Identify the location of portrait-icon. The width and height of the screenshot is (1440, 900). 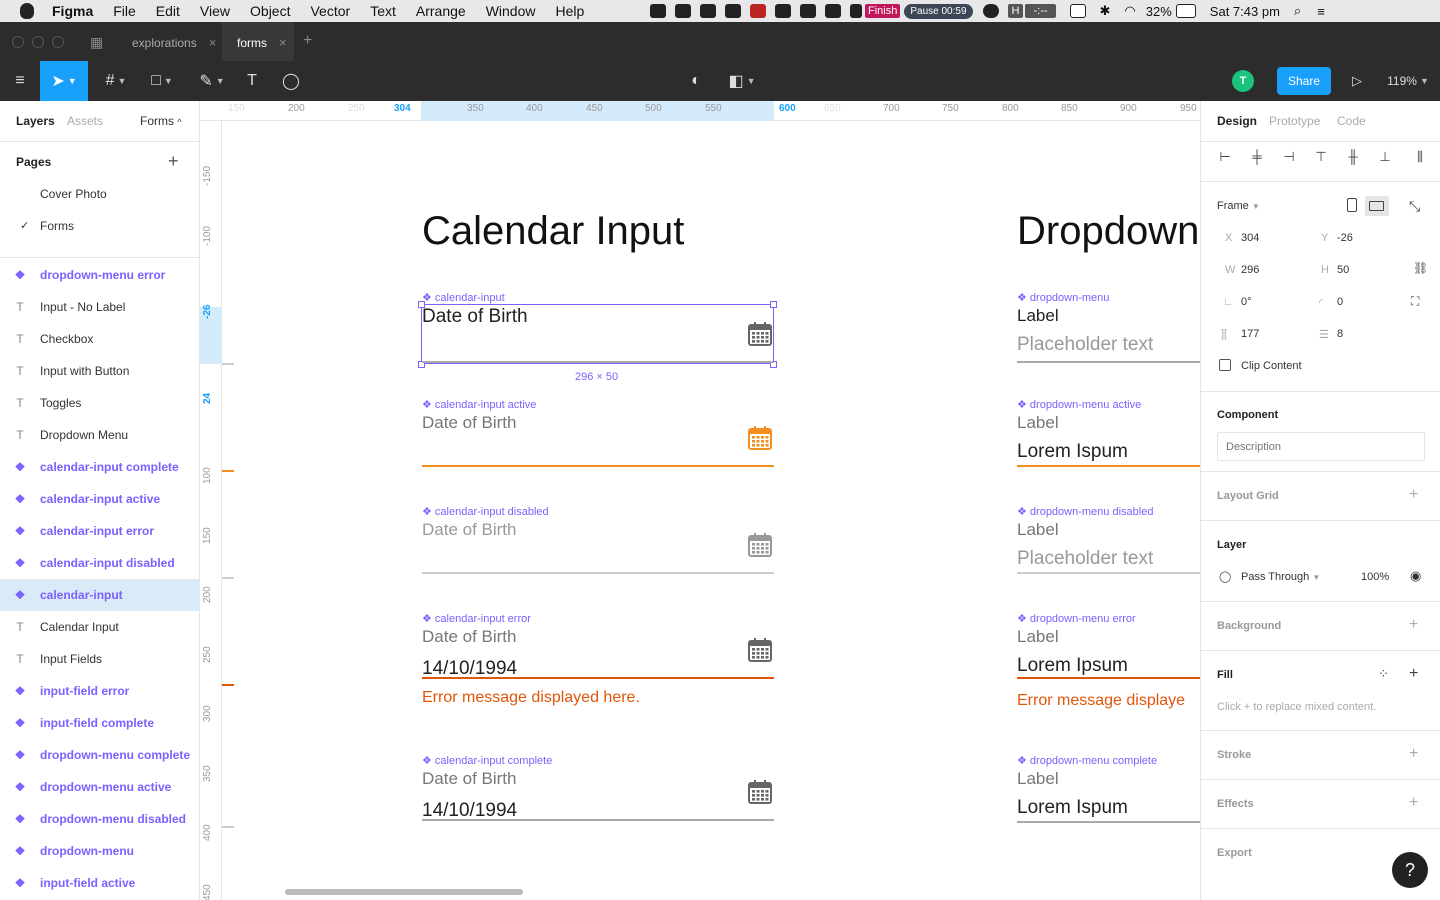
(1352, 205).